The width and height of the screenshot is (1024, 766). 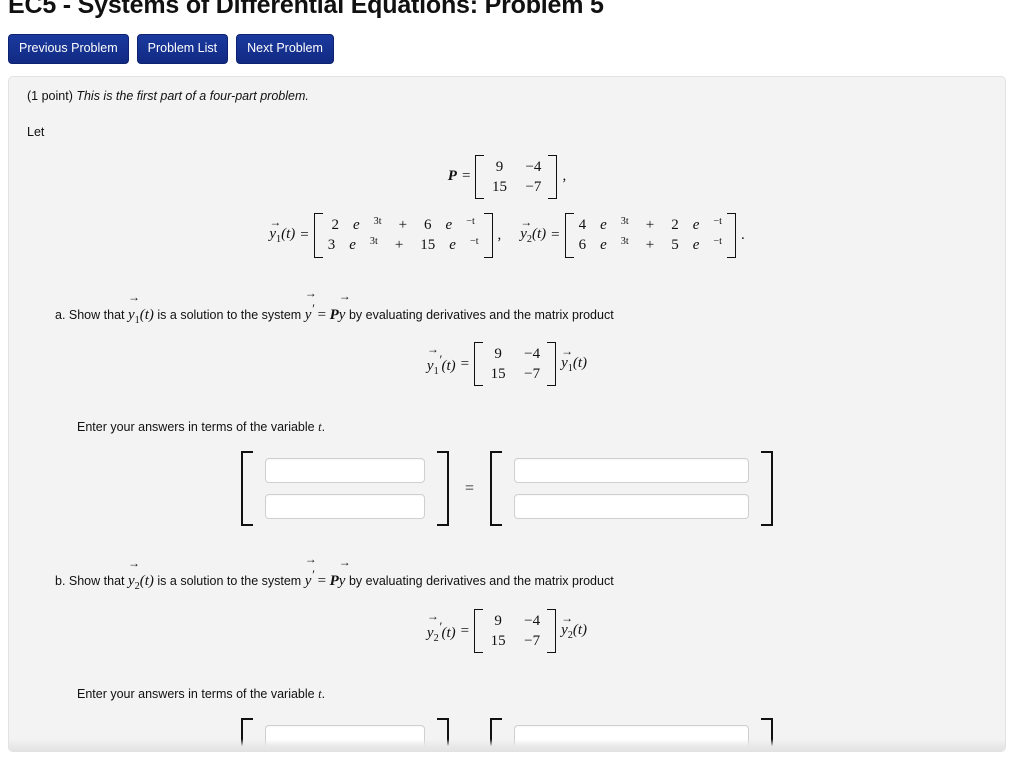 What do you see at coordinates (131, 581) in the screenshot?
I see `part-b-vector-name: y` at bounding box center [131, 581].